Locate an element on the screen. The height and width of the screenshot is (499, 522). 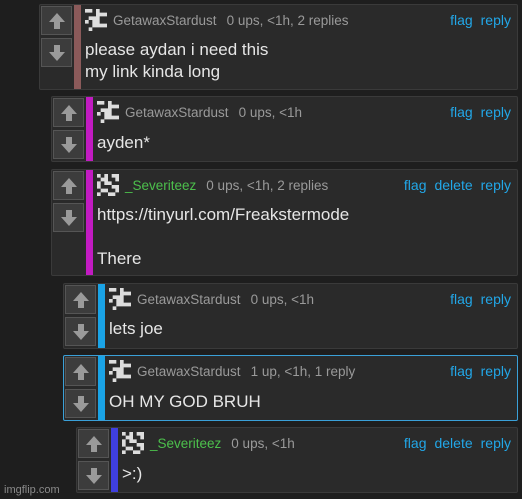
comment-body-line: please aydan i need this is located at coordinates (177, 49).